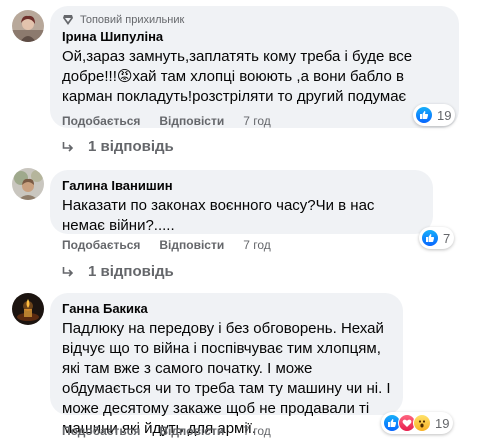 The width and height of the screenshot is (498, 439). Describe the element at coordinates (447, 238) in the screenshot. I see `reaction-count: 7` at that location.